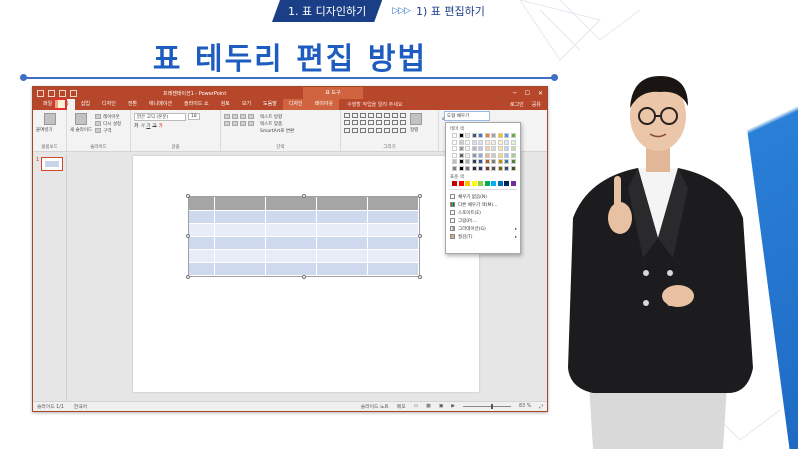  I want to click on shapes-gallery, so click(375, 123).